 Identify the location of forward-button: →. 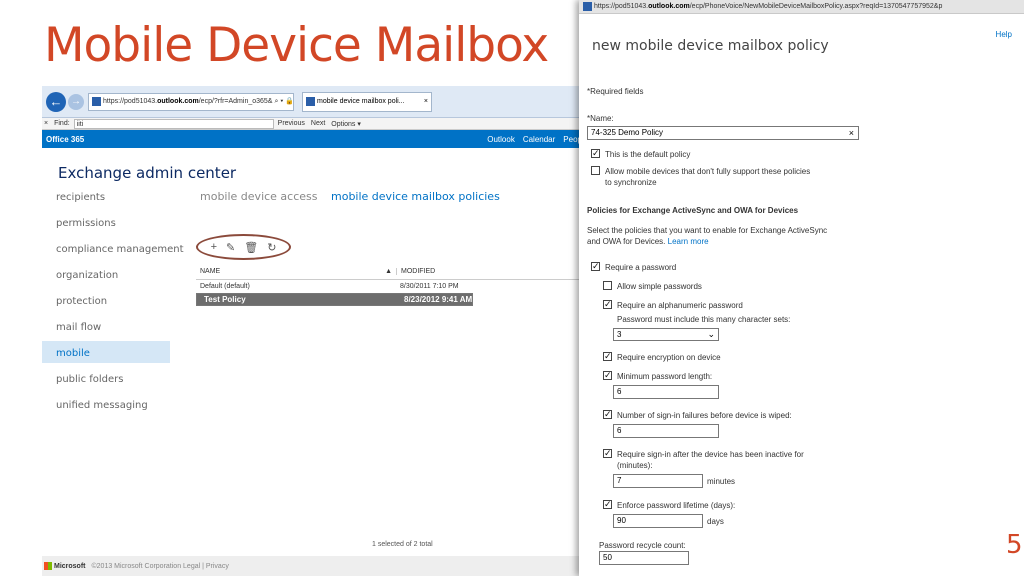
(76, 101).